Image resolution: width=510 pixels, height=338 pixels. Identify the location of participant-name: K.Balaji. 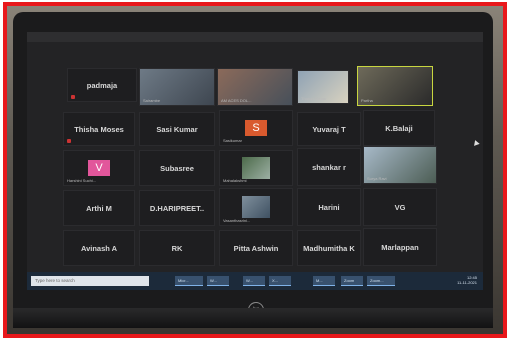
(399, 128).